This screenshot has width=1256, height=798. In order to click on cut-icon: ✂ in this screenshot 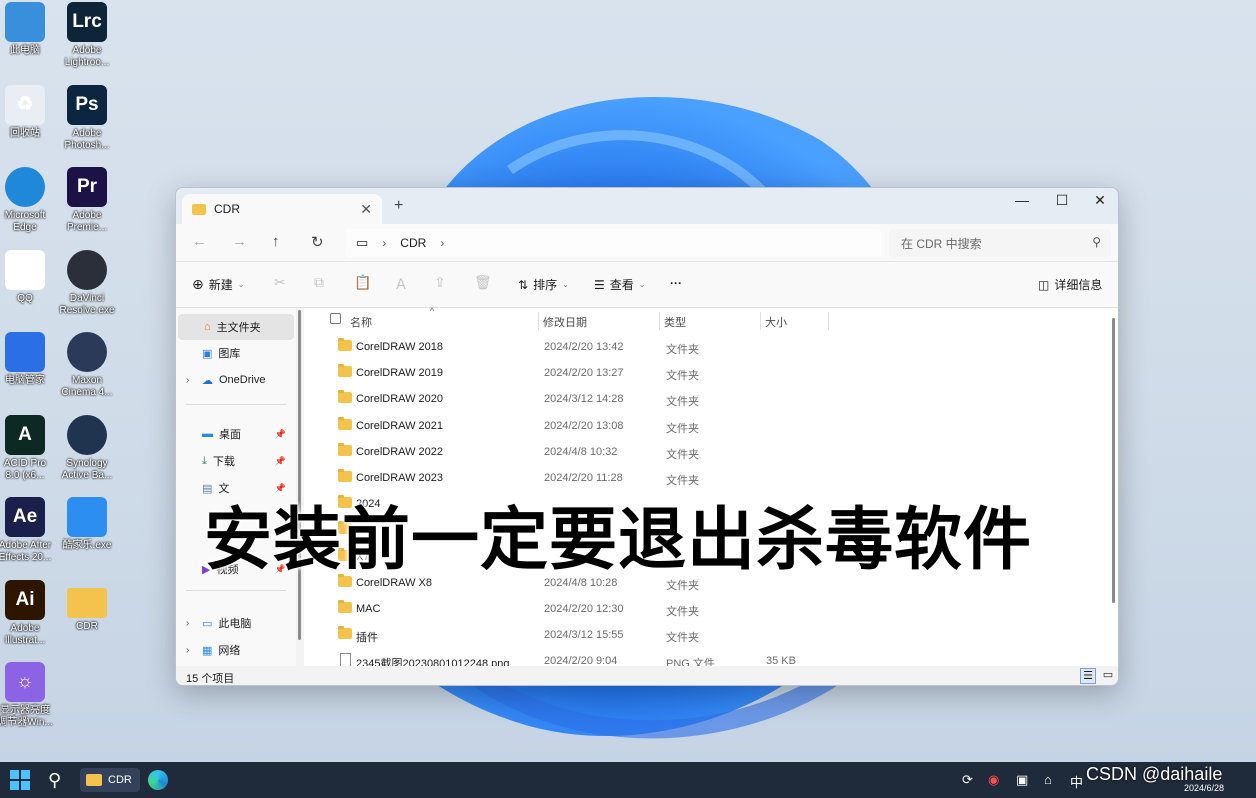, I will do `click(280, 282)`.